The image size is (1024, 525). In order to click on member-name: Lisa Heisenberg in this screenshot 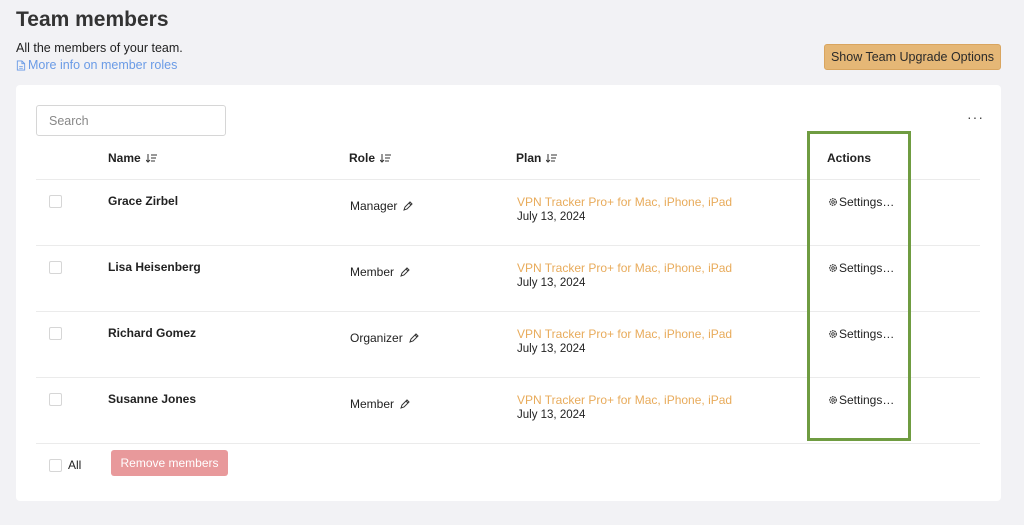, I will do `click(154, 267)`.